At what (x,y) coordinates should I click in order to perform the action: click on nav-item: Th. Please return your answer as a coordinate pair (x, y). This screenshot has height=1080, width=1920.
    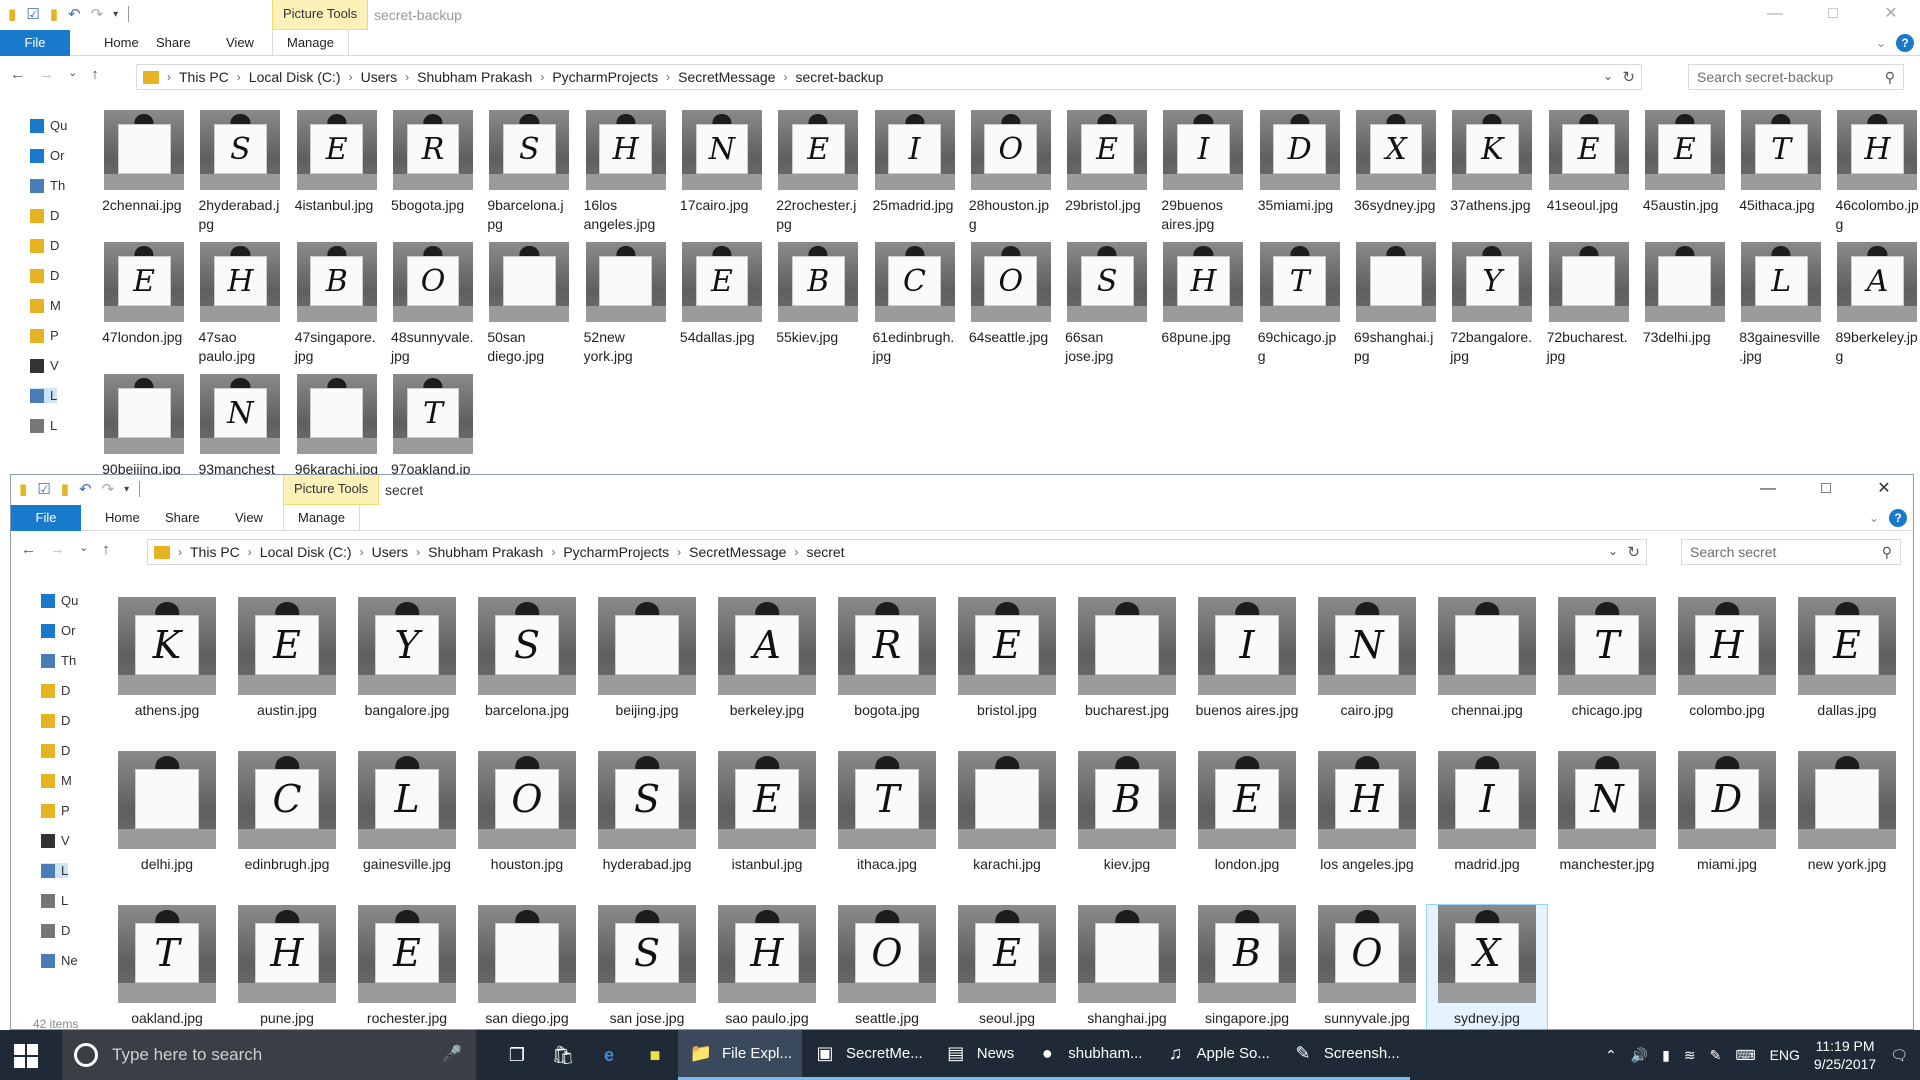
    Looking at the image, I should click on (47, 185).